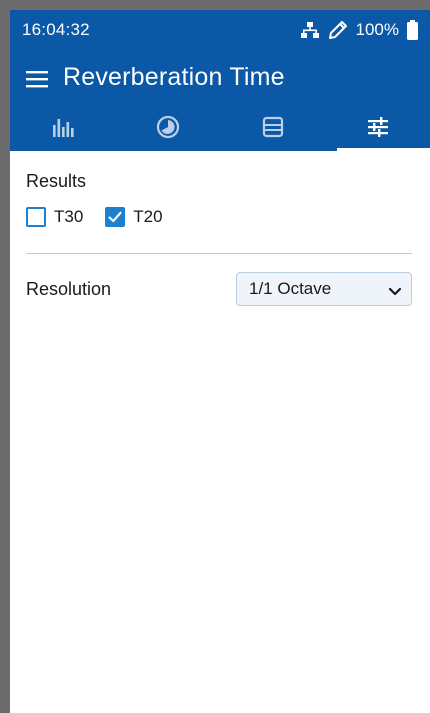 Image resolution: width=430 pixels, height=713 pixels. I want to click on gauge-icon, so click(168, 129).